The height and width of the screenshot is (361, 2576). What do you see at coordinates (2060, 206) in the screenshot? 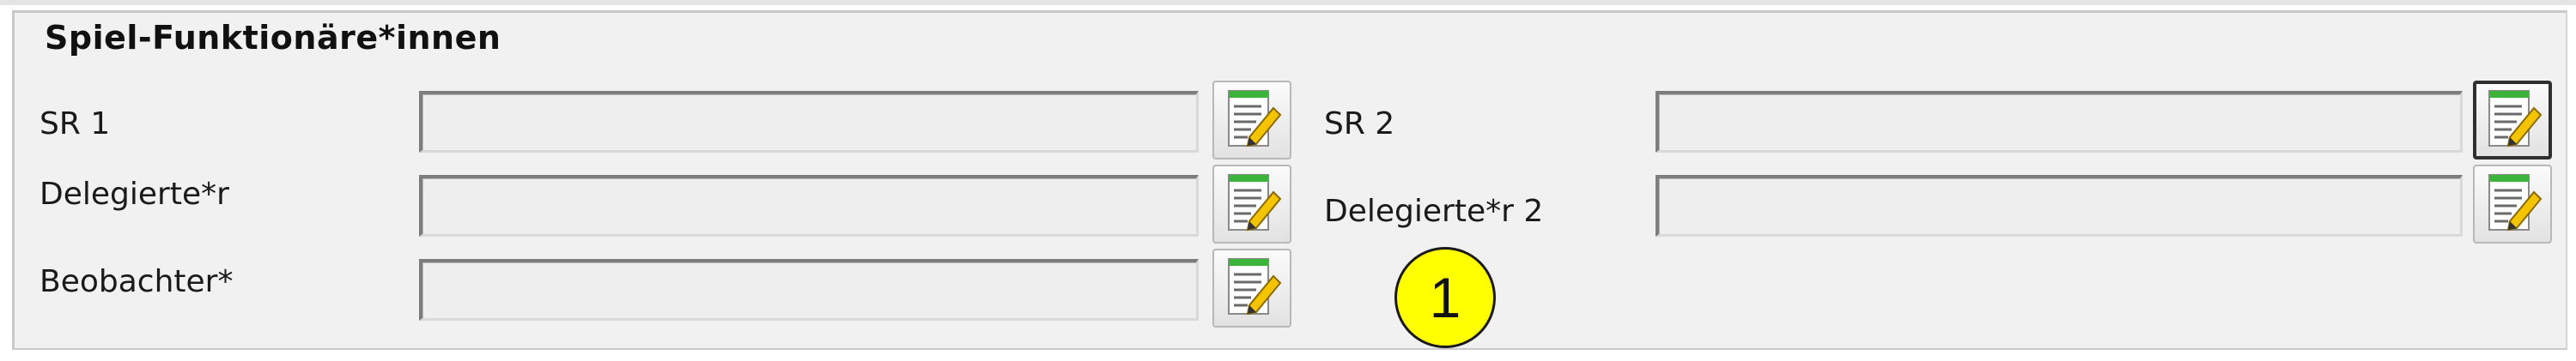
I see `delegate2-field` at bounding box center [2060, 206].